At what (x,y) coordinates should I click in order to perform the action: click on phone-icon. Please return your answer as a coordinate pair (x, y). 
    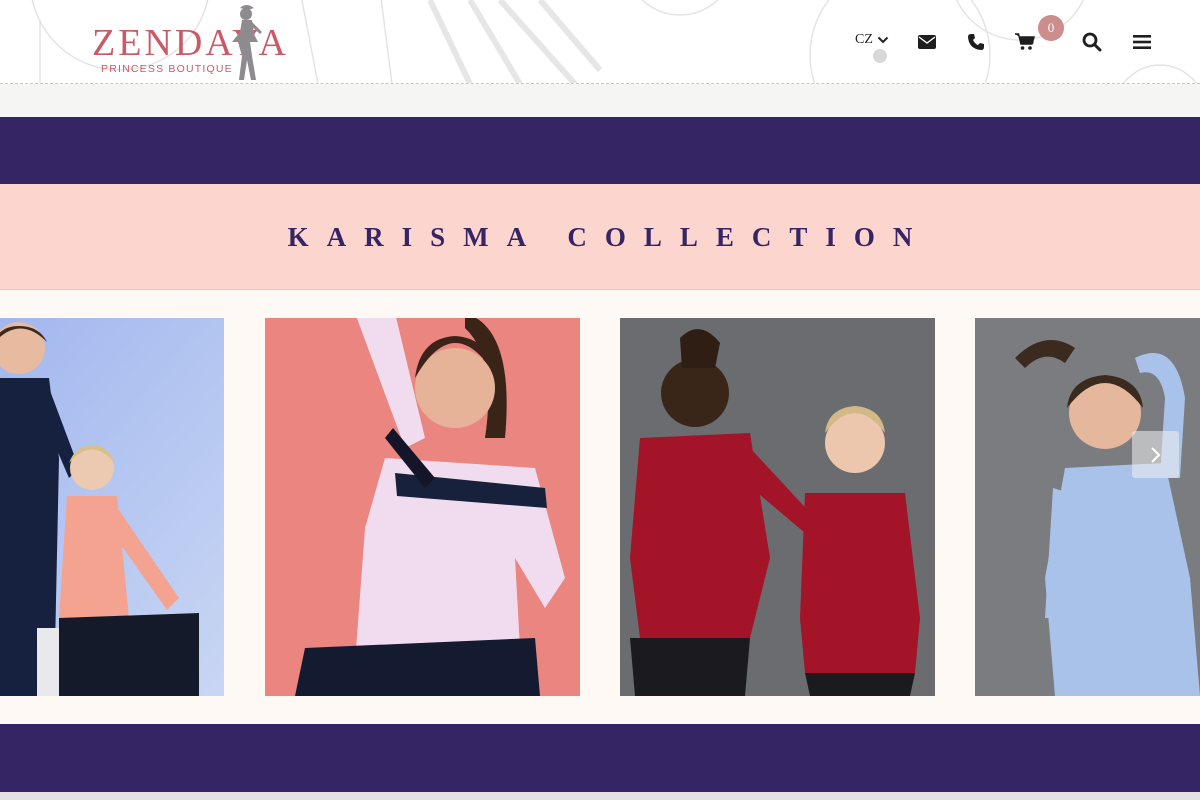
    Looking at the image, I should click on (976, 42).